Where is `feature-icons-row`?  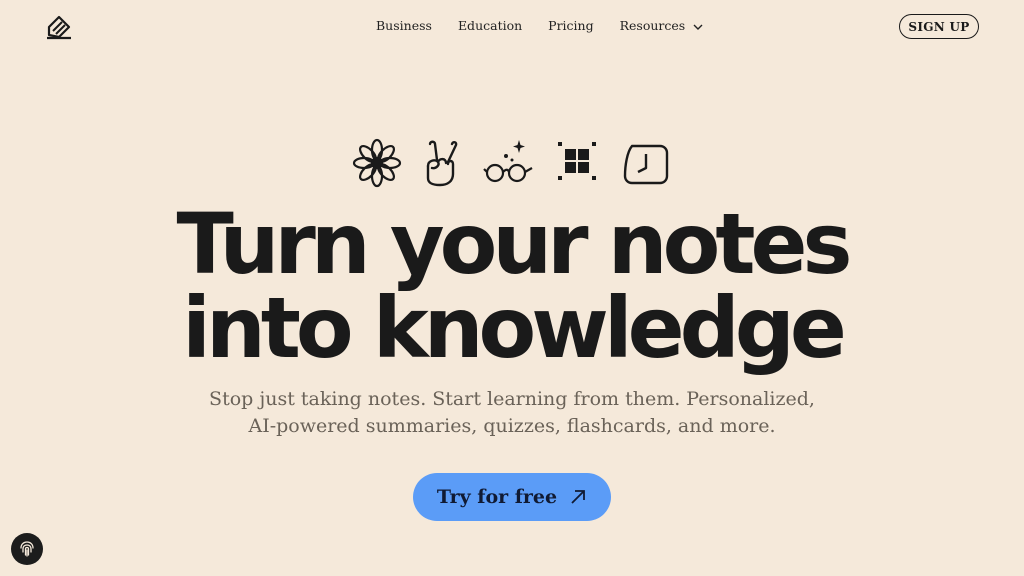
feature-icons-row is located at coordinates (512, 163).